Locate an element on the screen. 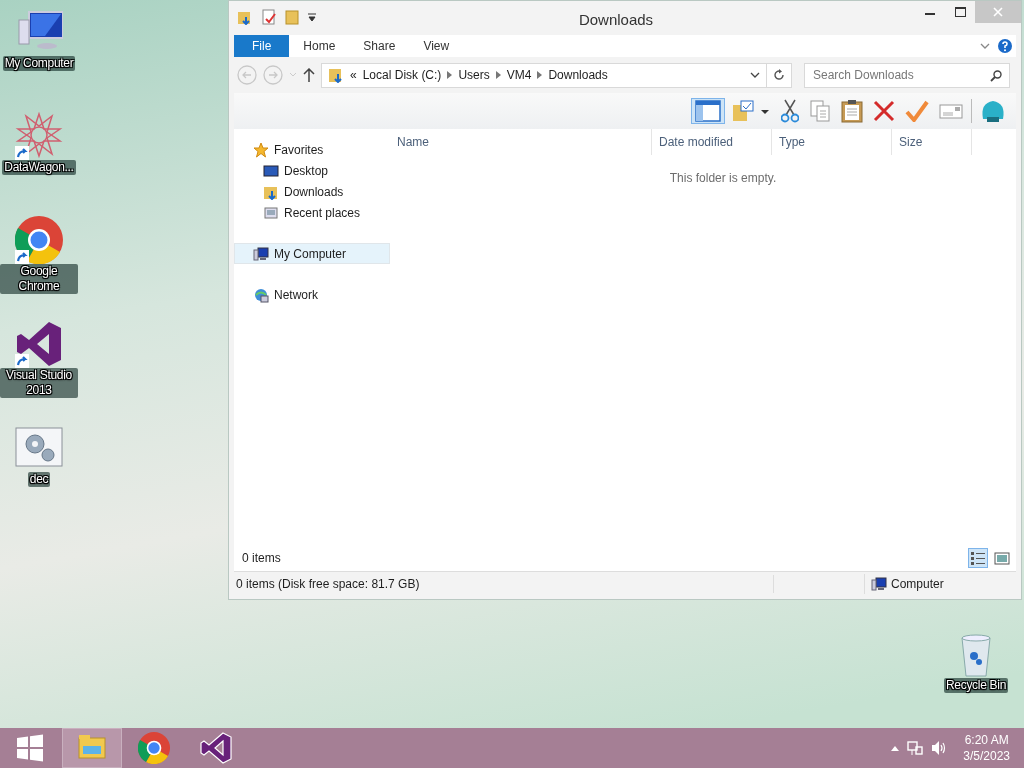 This screenshot has width=1024, height=768. icon-label: dec is located at coordinates (39, 479).